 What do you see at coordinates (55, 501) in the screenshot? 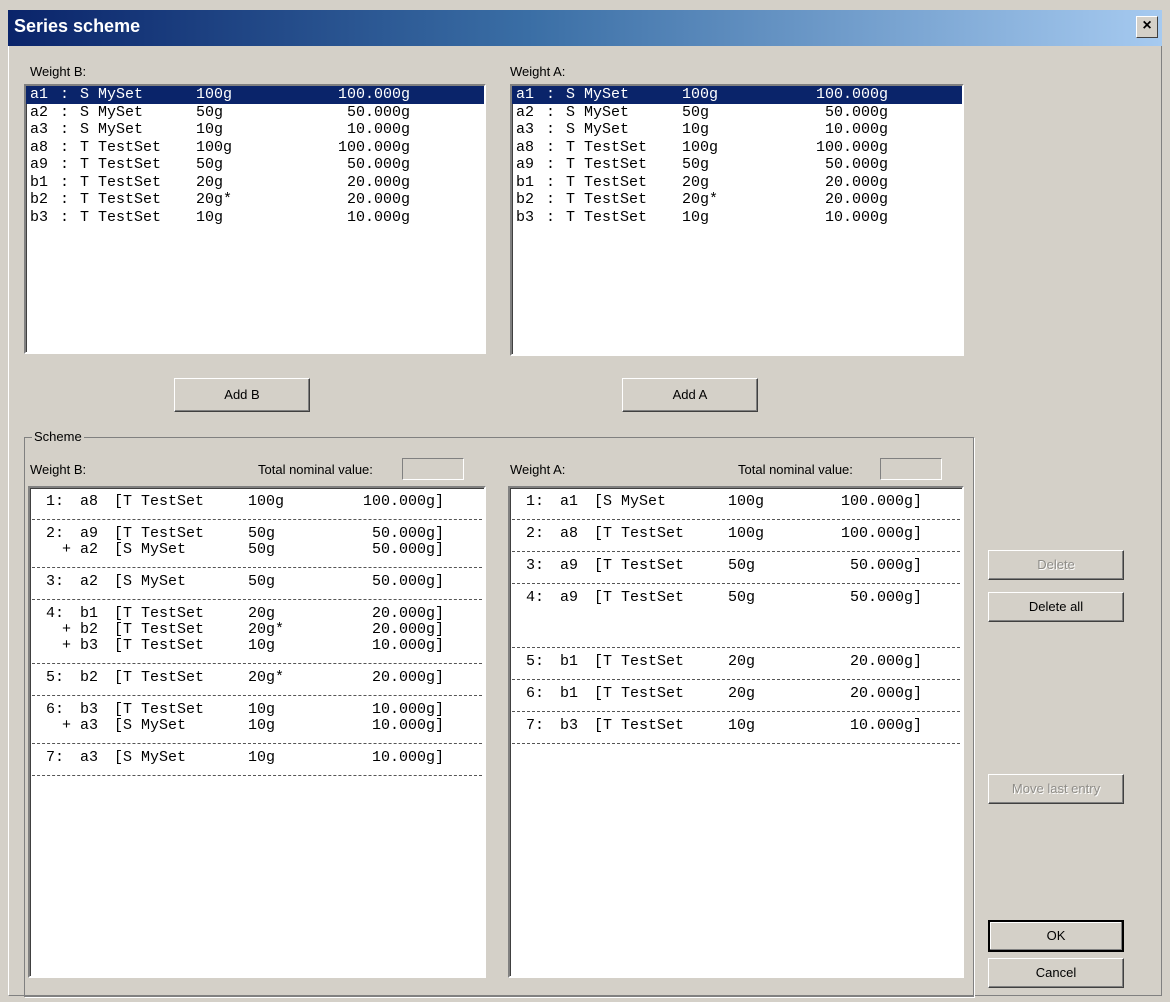
I see `scheme-row-prefix: 1:` at bounding box center [55, 501].